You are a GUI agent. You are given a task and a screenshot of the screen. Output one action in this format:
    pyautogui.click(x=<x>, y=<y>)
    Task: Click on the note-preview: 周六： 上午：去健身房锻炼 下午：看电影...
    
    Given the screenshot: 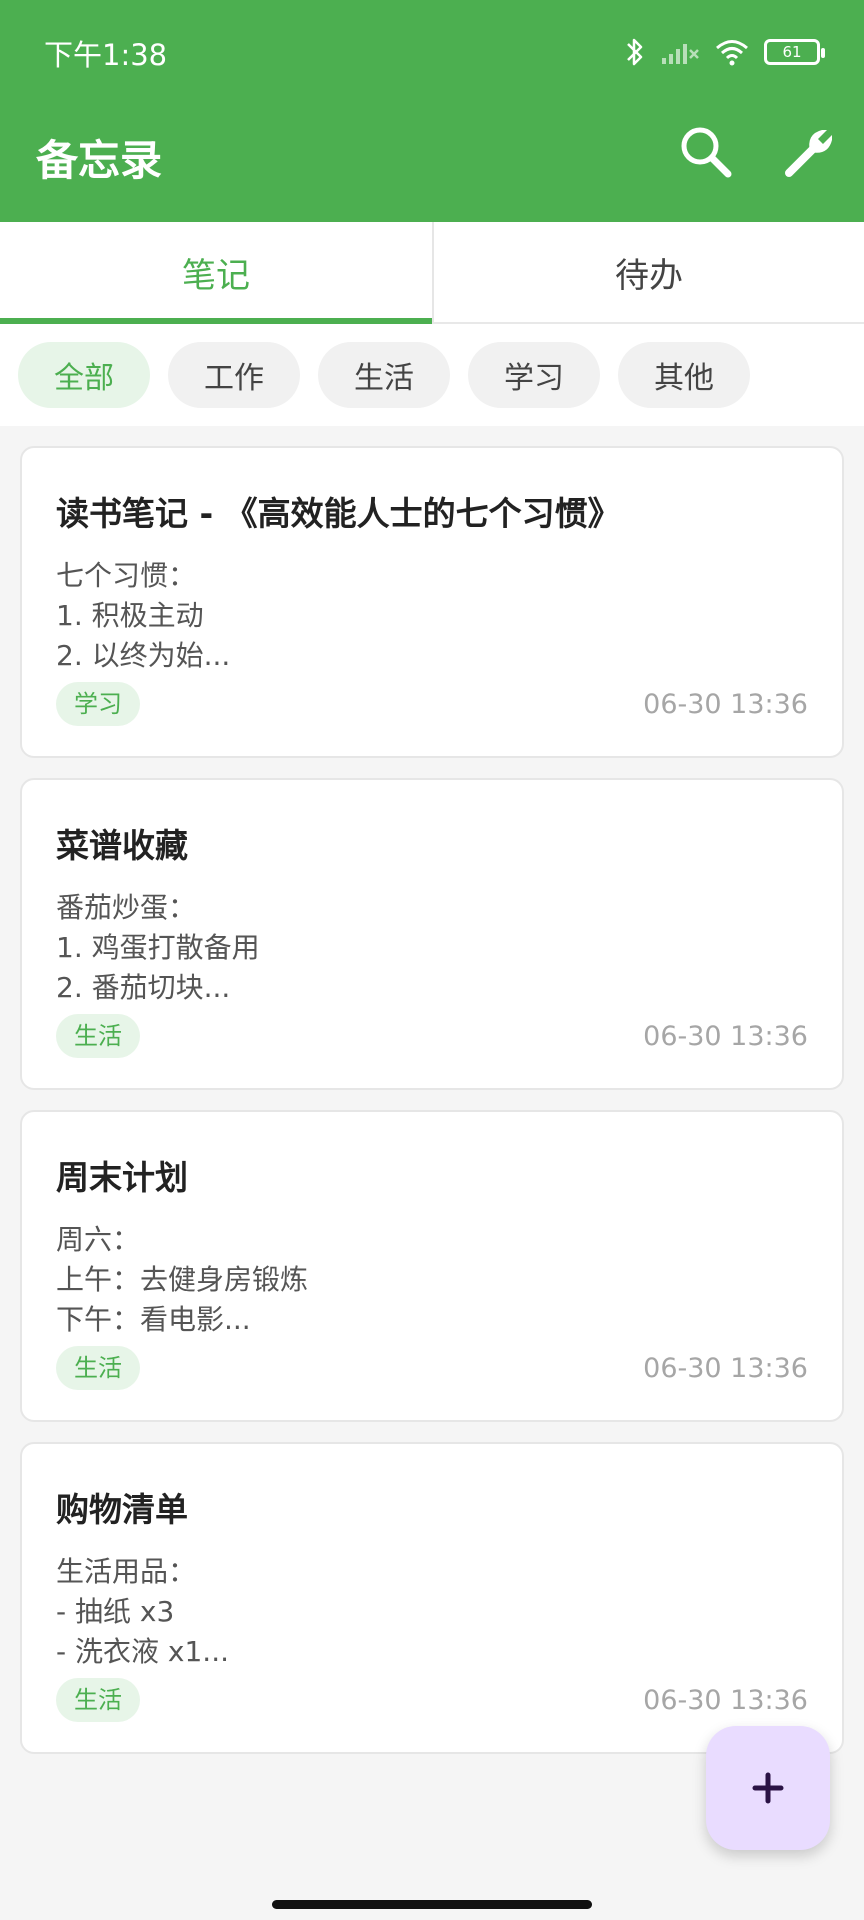 What is the action you would take?
    pyautogui.click(x=182, y=1279)
    